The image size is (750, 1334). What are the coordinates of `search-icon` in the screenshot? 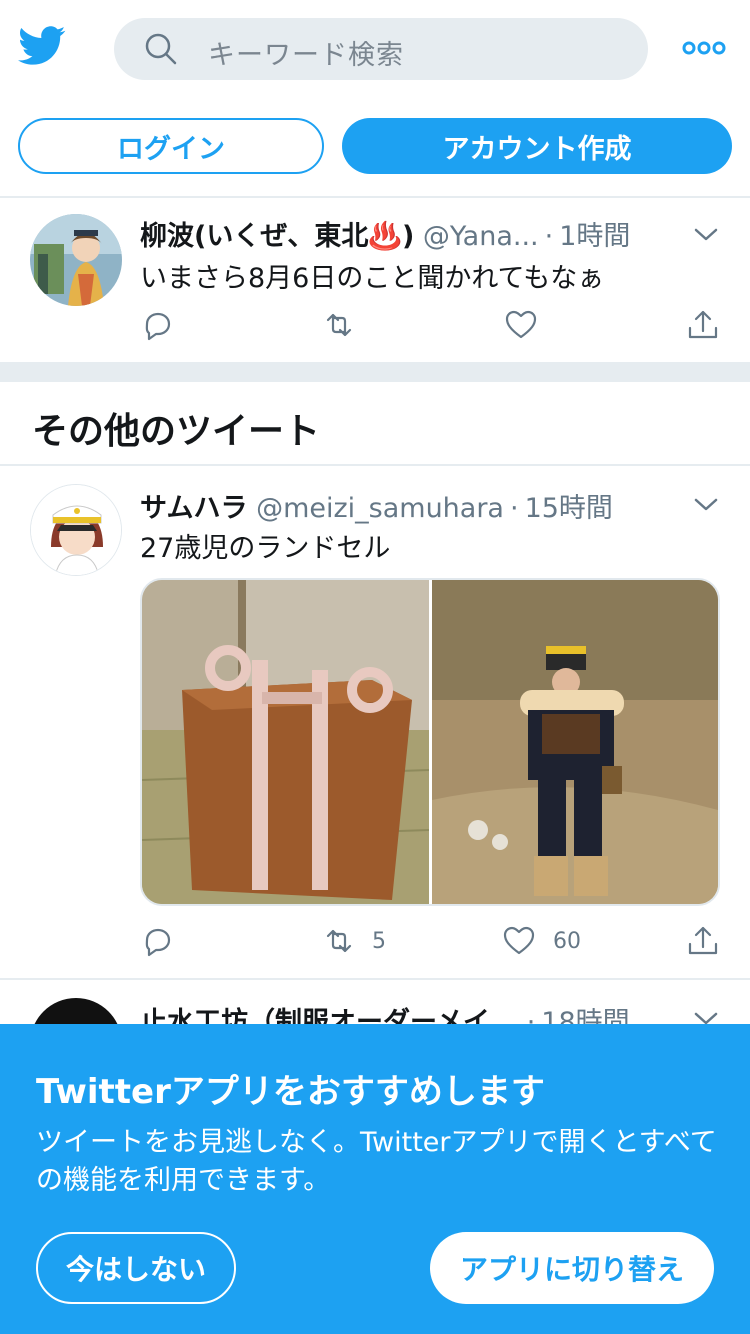 It's located at (161, 49).